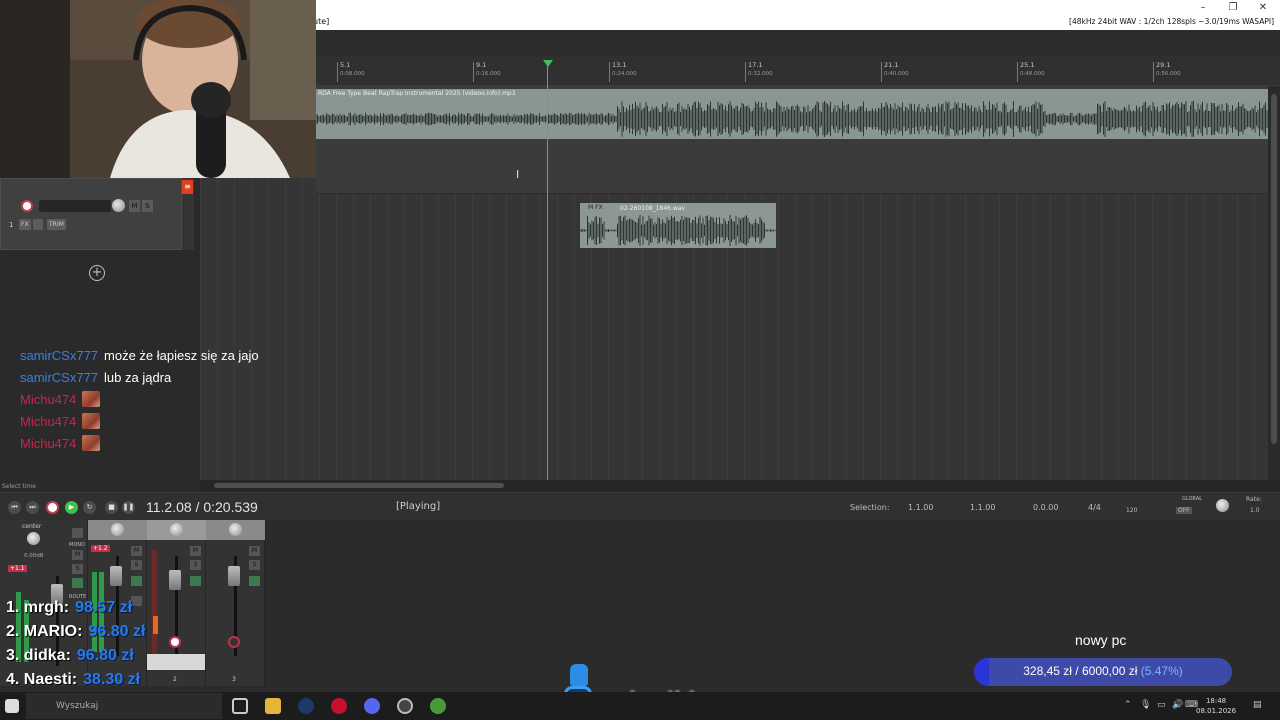 The width and height of the screenshot is (1280, 720). What do you see at coordinates (89, 507) in the screenshot?
I see `repeat-button: ↻` at bounding box center [89, 507].